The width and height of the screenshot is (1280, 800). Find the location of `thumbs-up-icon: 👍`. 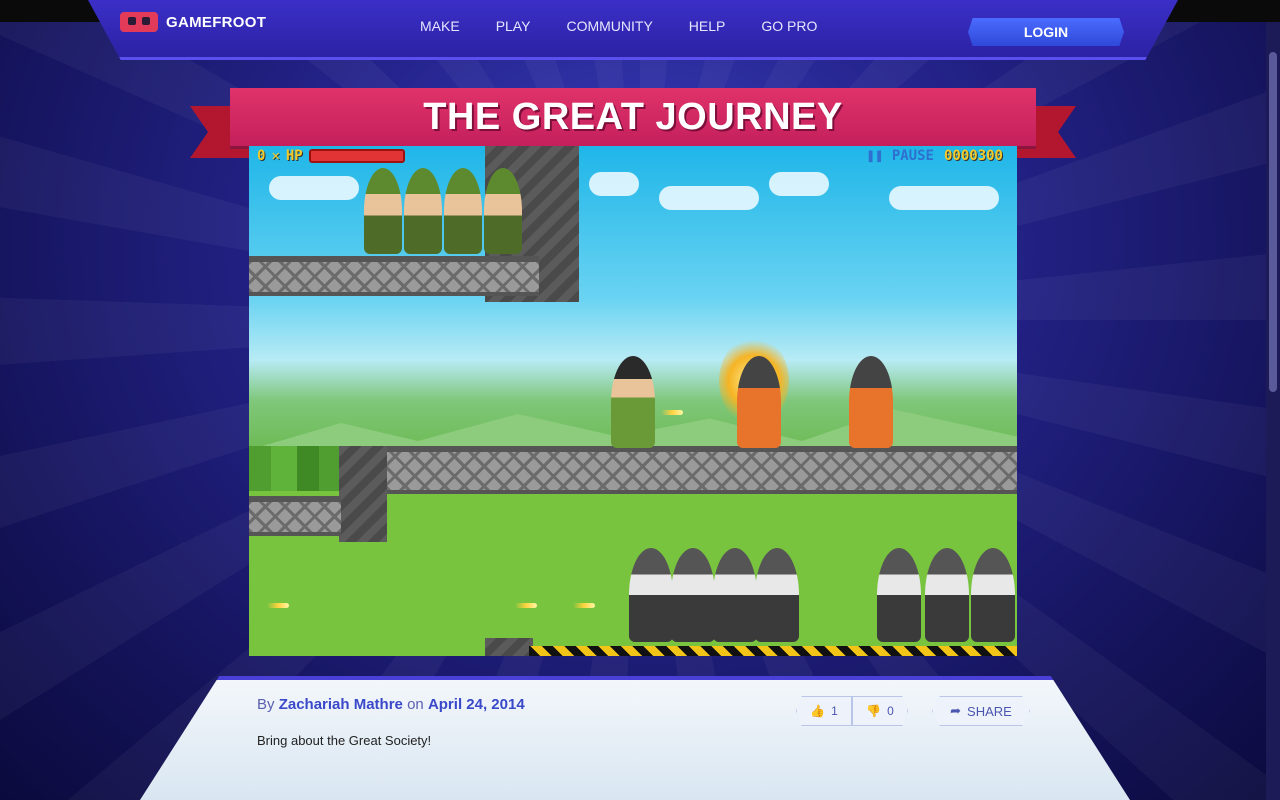

thumbs-up-icon: 👍 is located at coordinates (818, 711).